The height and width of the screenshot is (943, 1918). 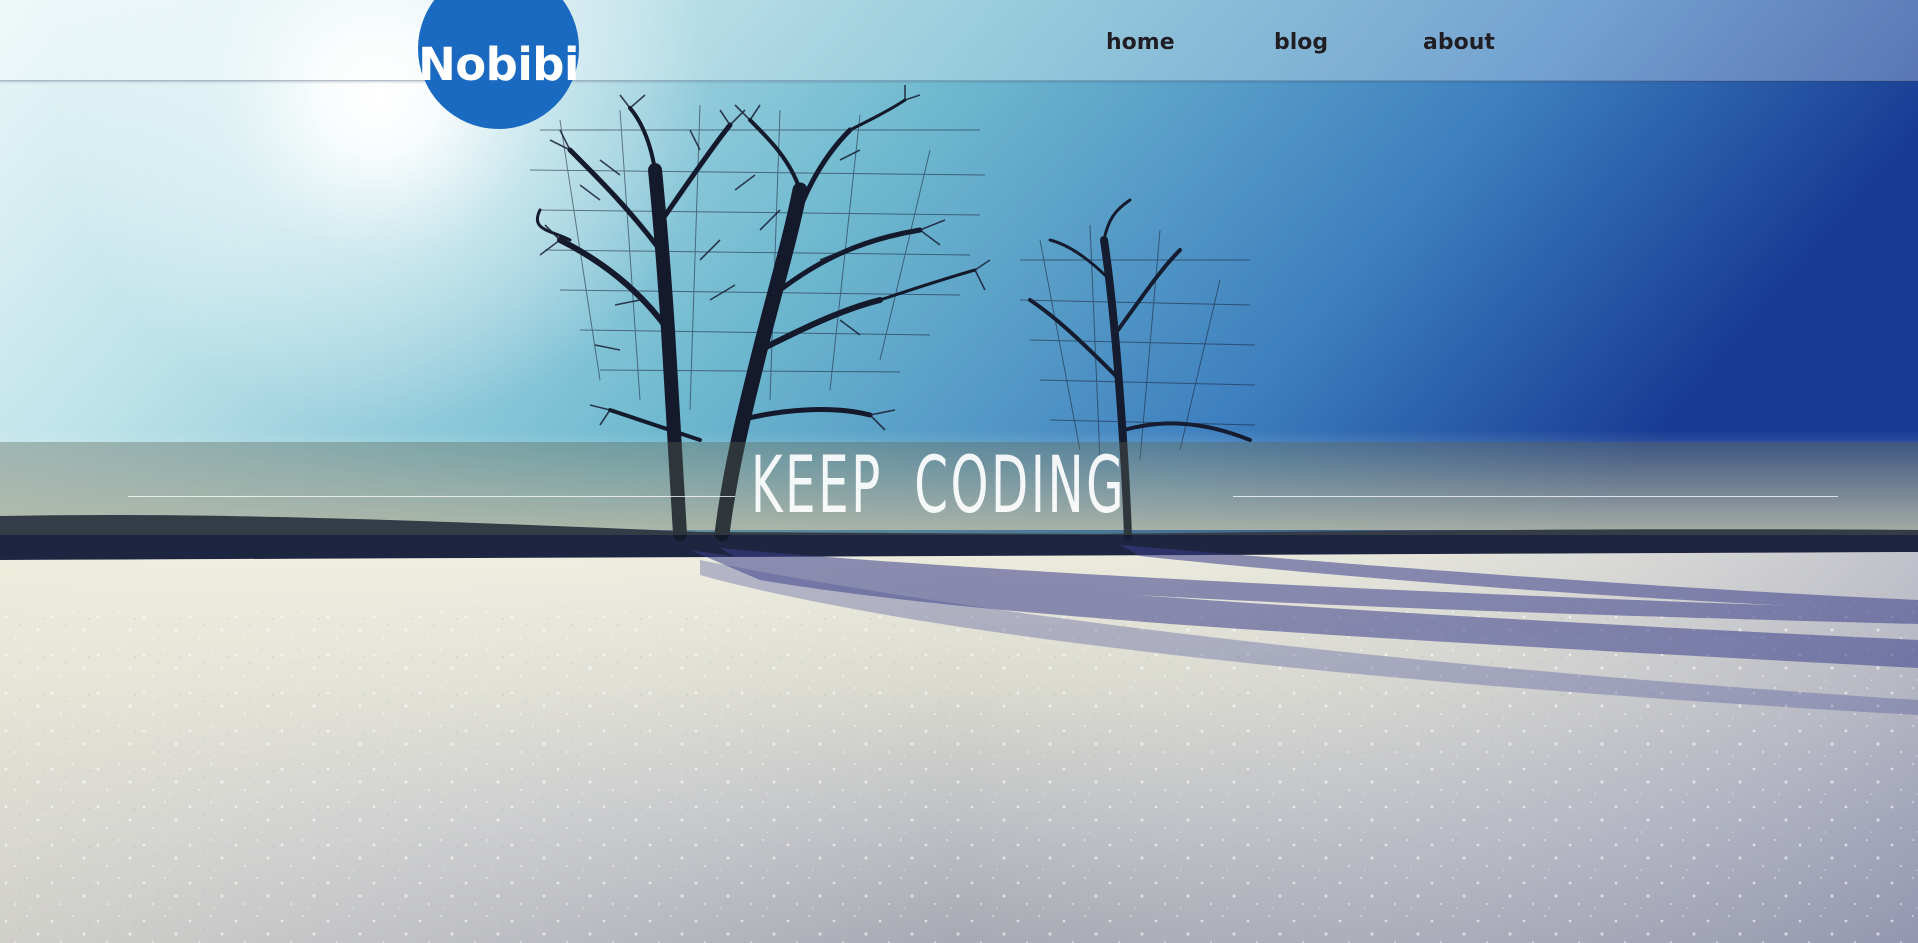 What do you see at coordinates (498, 64) in the screenshot?
I see `logo-text: Nobibi` at bounding box center [498, 64].